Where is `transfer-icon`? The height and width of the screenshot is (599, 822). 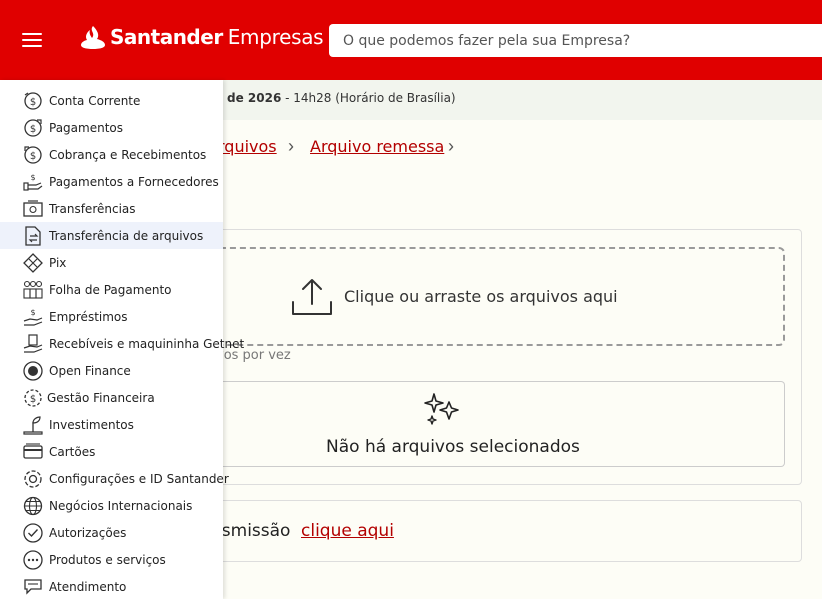
transfer-icon is located at coordinates (33, 208).